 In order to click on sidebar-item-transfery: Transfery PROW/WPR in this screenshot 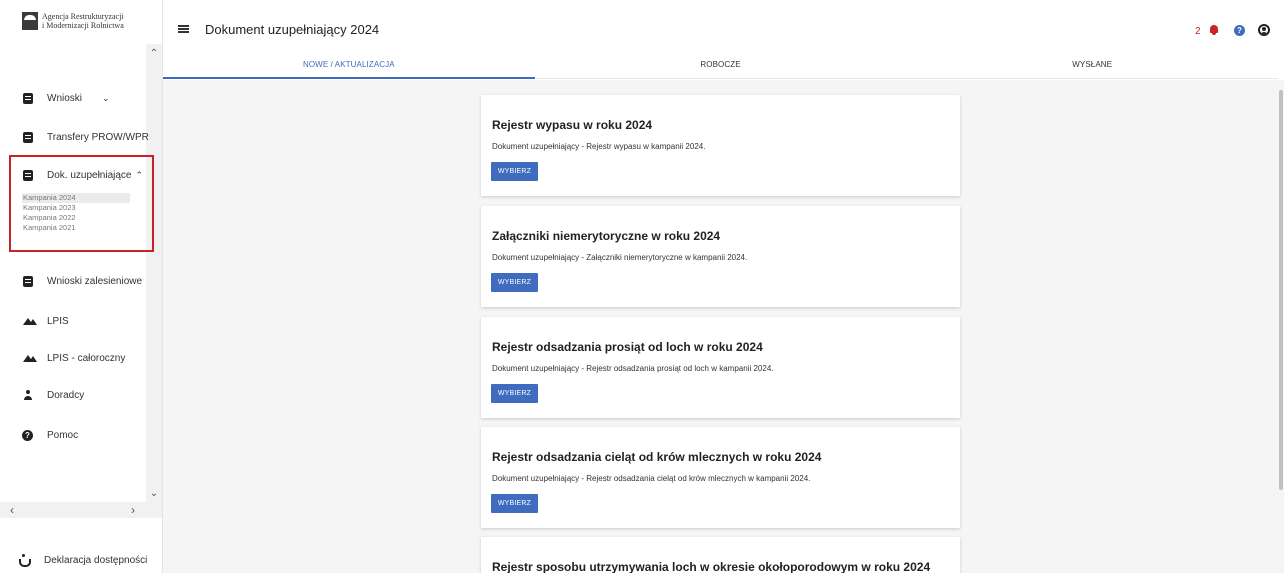, I will do `click(85, 137)`.